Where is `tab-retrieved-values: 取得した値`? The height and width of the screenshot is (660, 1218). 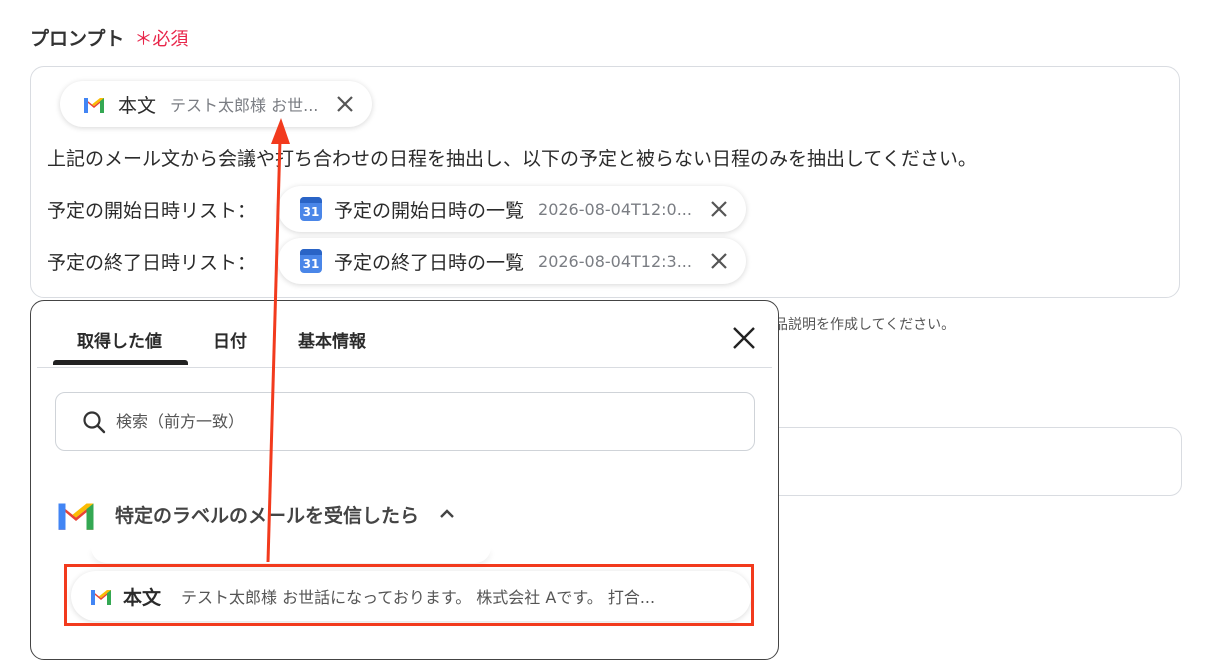 tab-retrieved-values: 取得した値 is located at coordinates (119, 339).